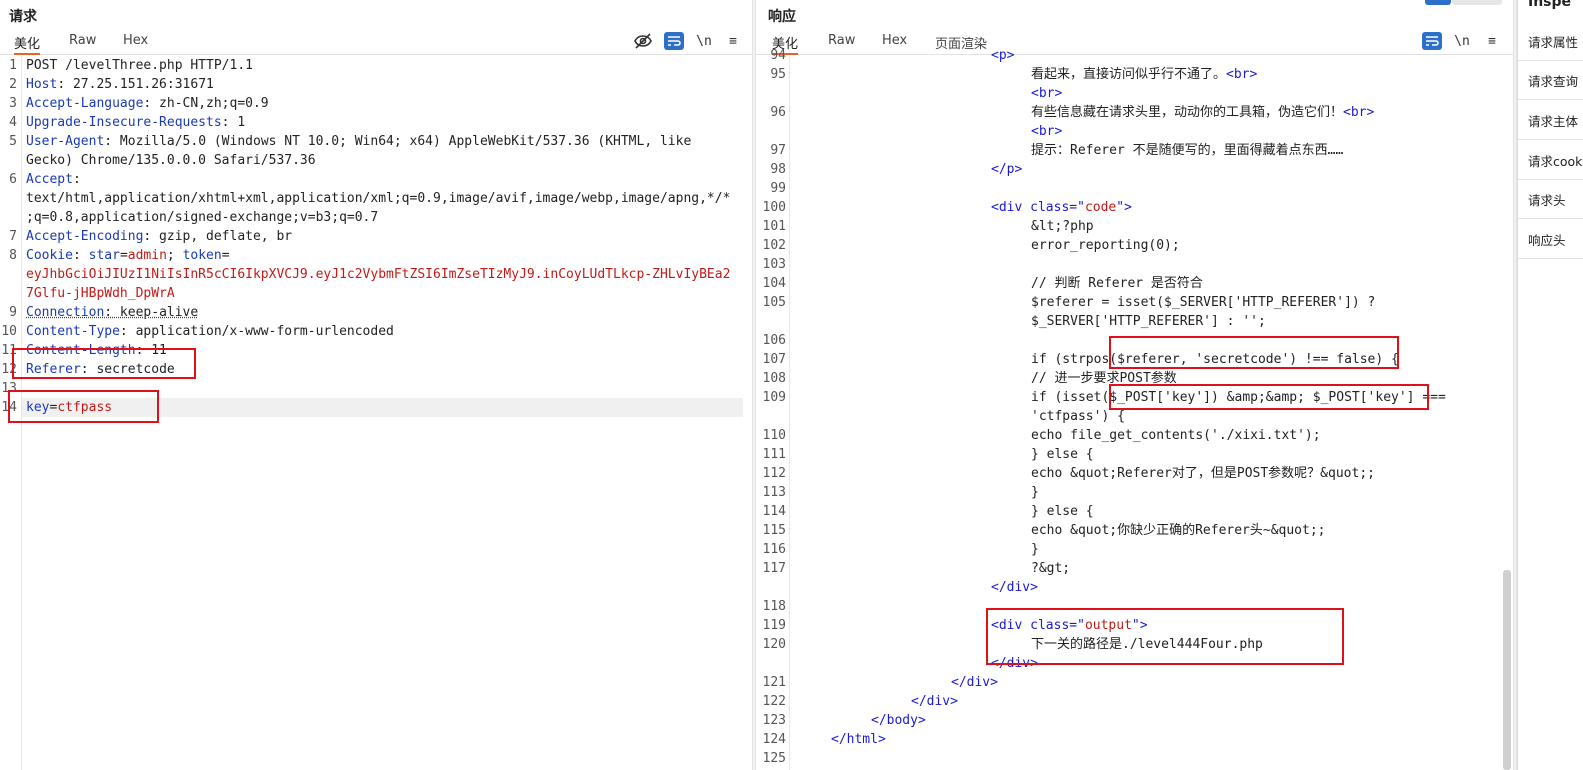  I want to click on code-line: POST /levelThree.php HTTP/1.1, so click(139, 65).